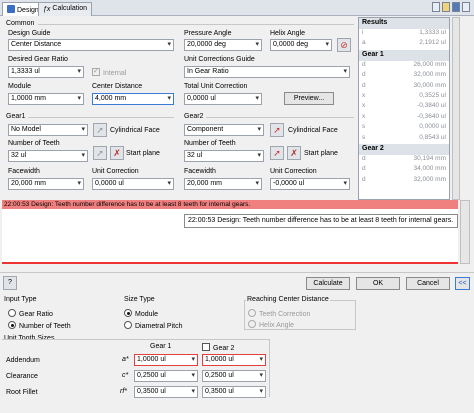 Image resolution: width=474 pixels, height=413 pixels. I want to click on gear2-flip-button: ✗, so click(294, 153).